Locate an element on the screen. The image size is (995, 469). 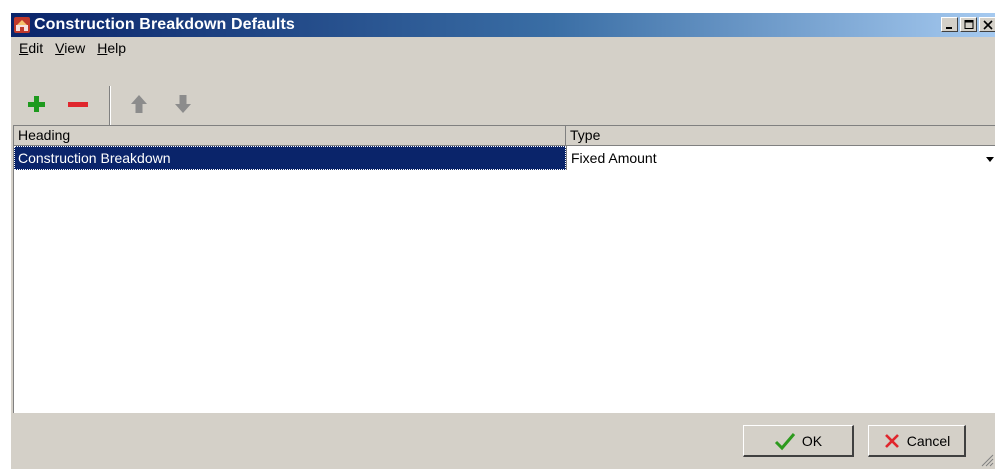
arrow-up-icon is located at coordinates (139, 104).